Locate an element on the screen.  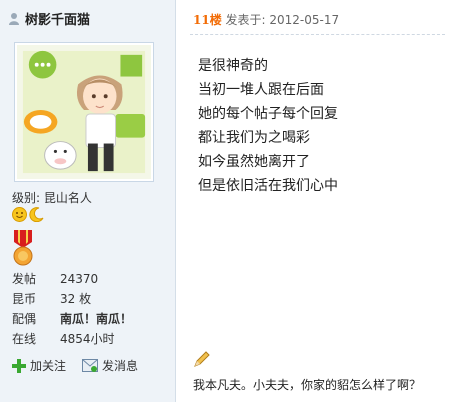
content-line: 但是依旧活在我们心中 is located at coordinates (268, 186).